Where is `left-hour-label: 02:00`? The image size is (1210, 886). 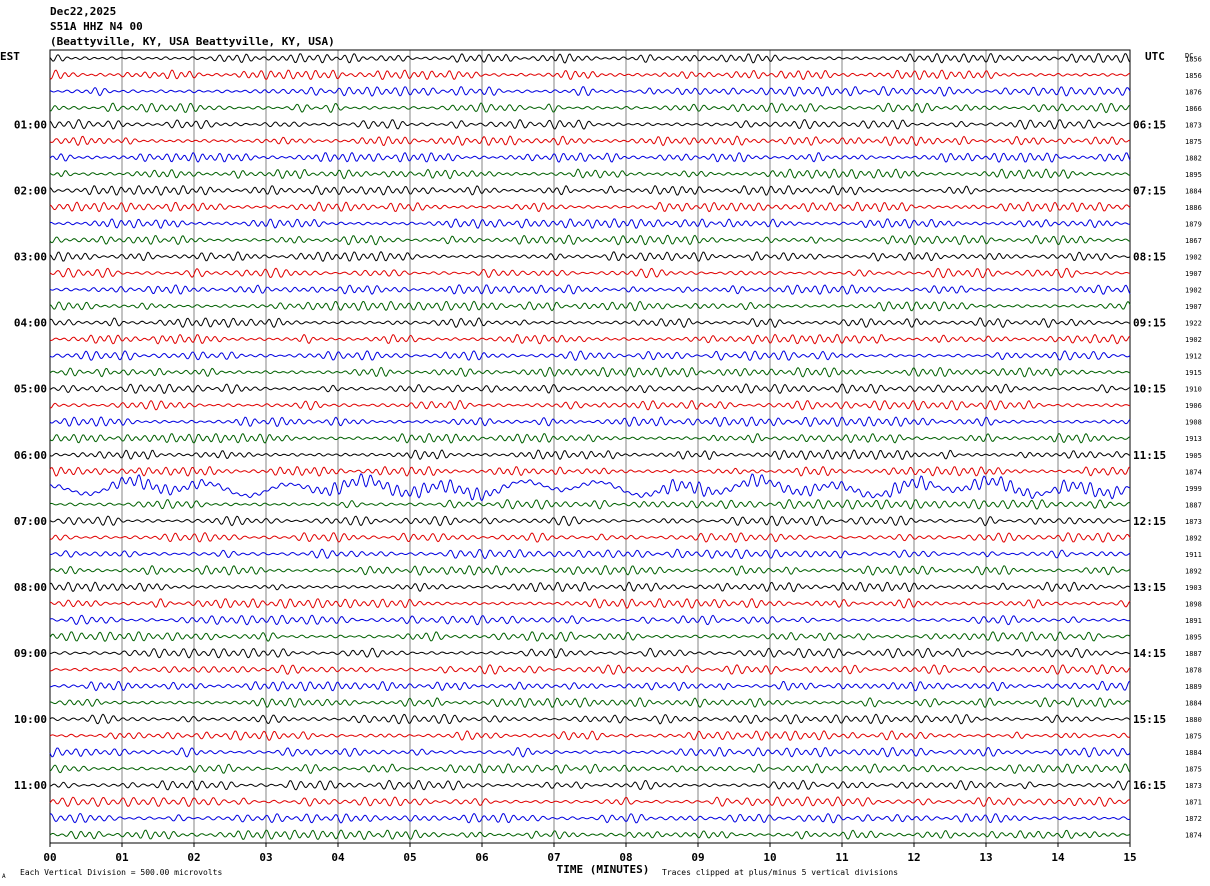
left-hour-label: 02:00 is located at coordinates (30, 190).